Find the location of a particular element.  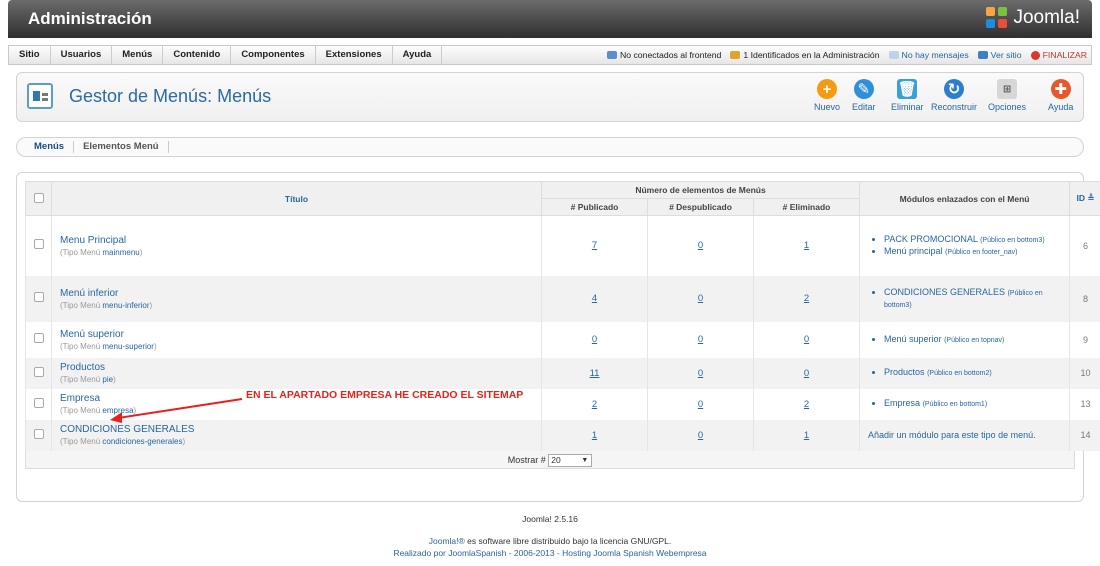

menu-contenido: Contenido is located at coordinates (197, 55).